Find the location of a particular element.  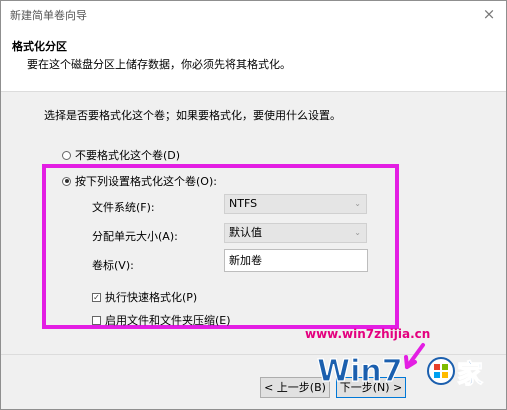

filesystem-select: NTFS ⌄ is located at coordinates (295, 204).